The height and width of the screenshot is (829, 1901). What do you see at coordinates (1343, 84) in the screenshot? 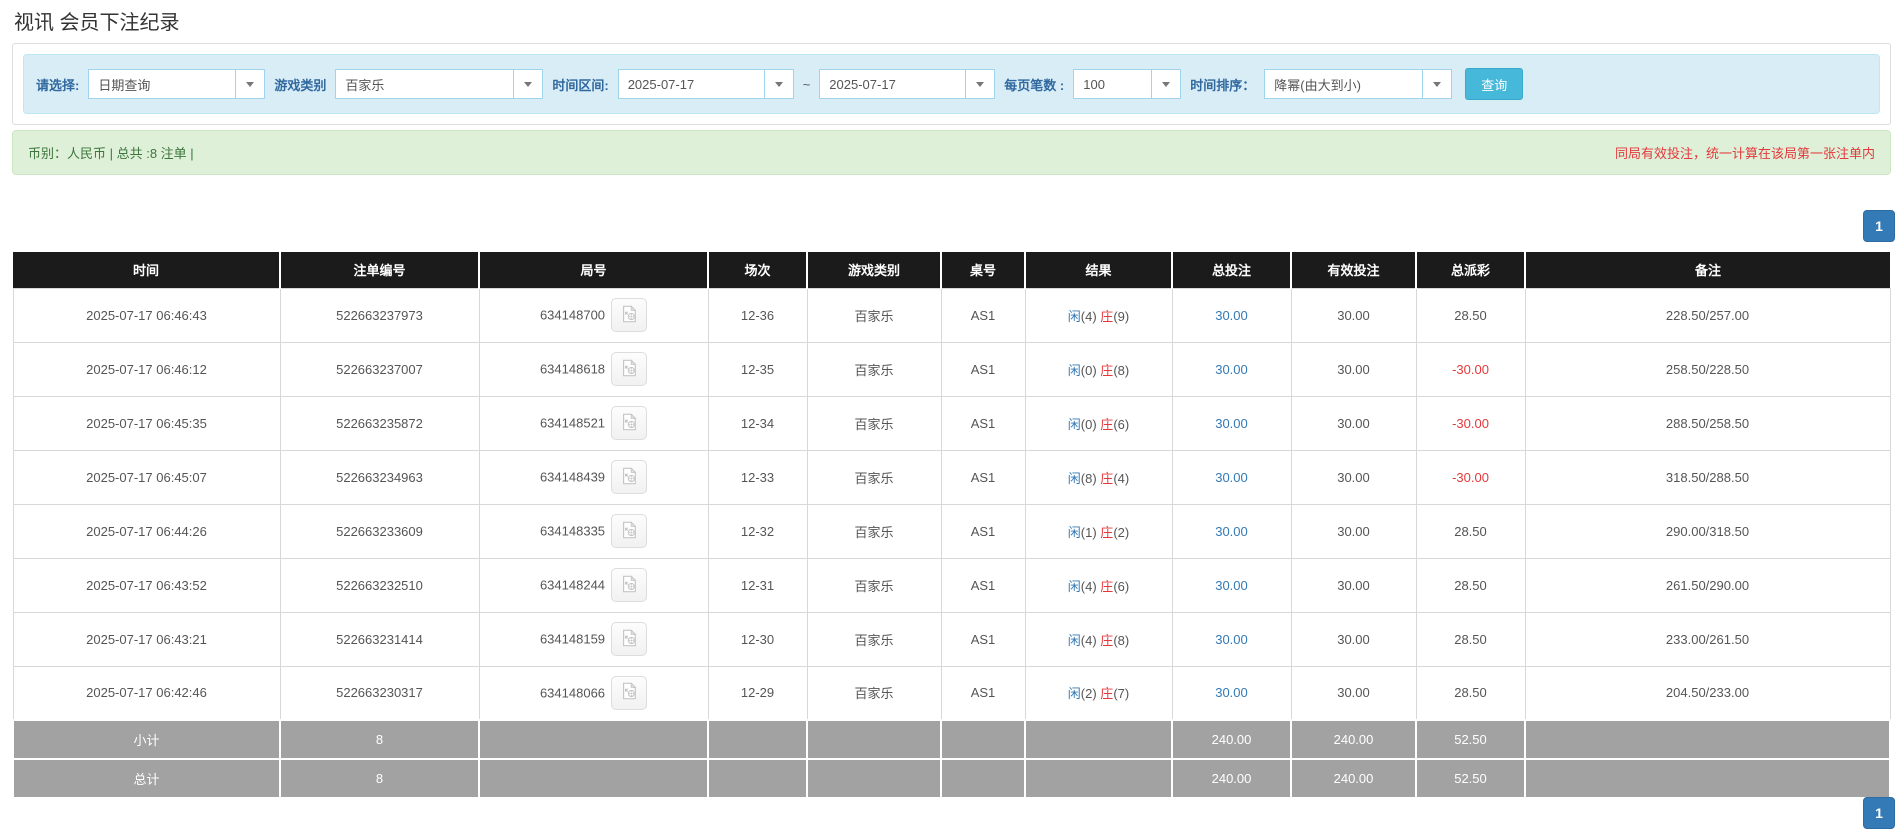
I see `time-sort-value: 降幂(由大到小)` at bounding box center [1343, 84].